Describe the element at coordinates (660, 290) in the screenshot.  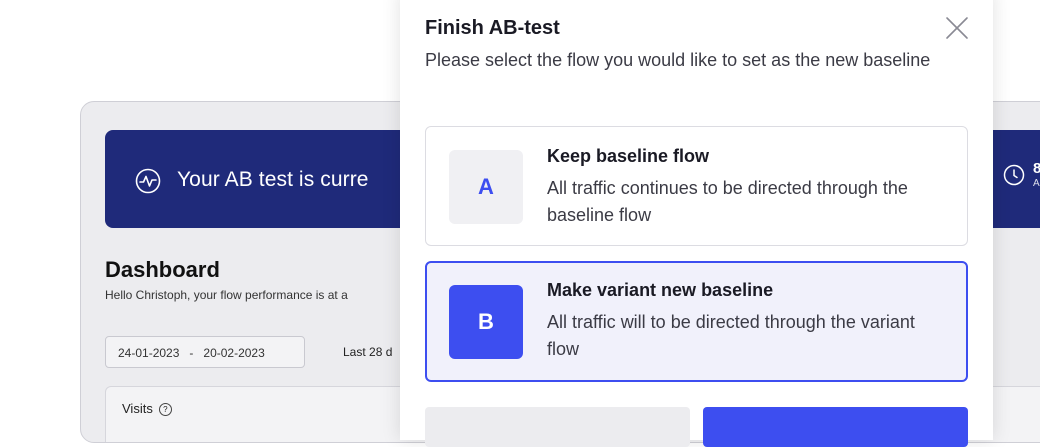
I see `option-title: Make variant new baseline` at that location.